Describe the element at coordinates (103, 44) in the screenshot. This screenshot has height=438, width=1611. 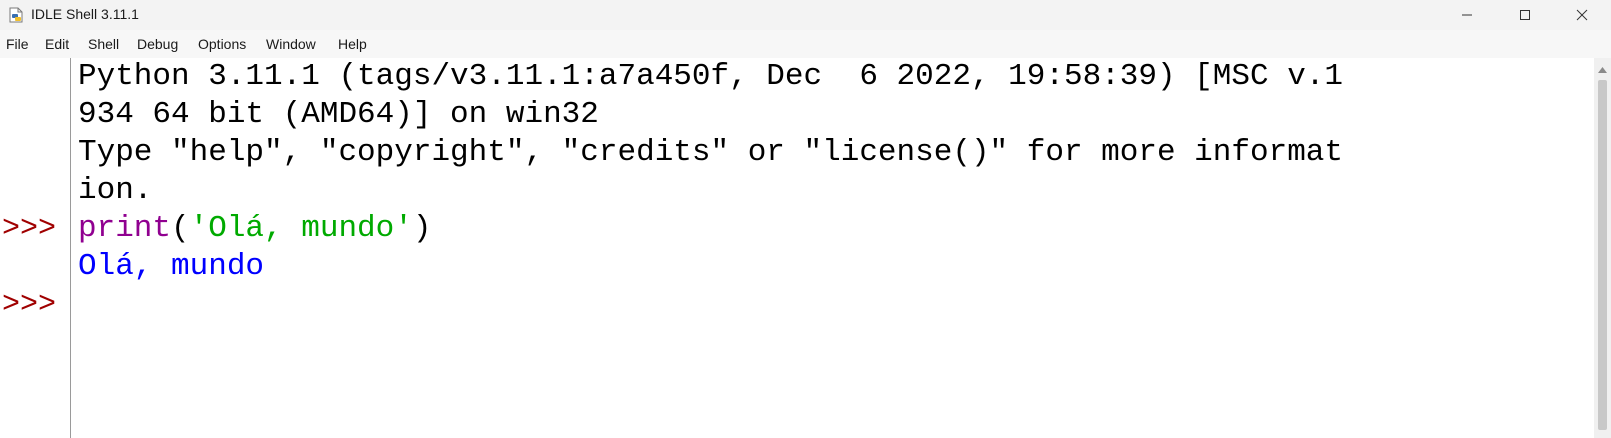
I see `menu-shell: Shell` at that location.